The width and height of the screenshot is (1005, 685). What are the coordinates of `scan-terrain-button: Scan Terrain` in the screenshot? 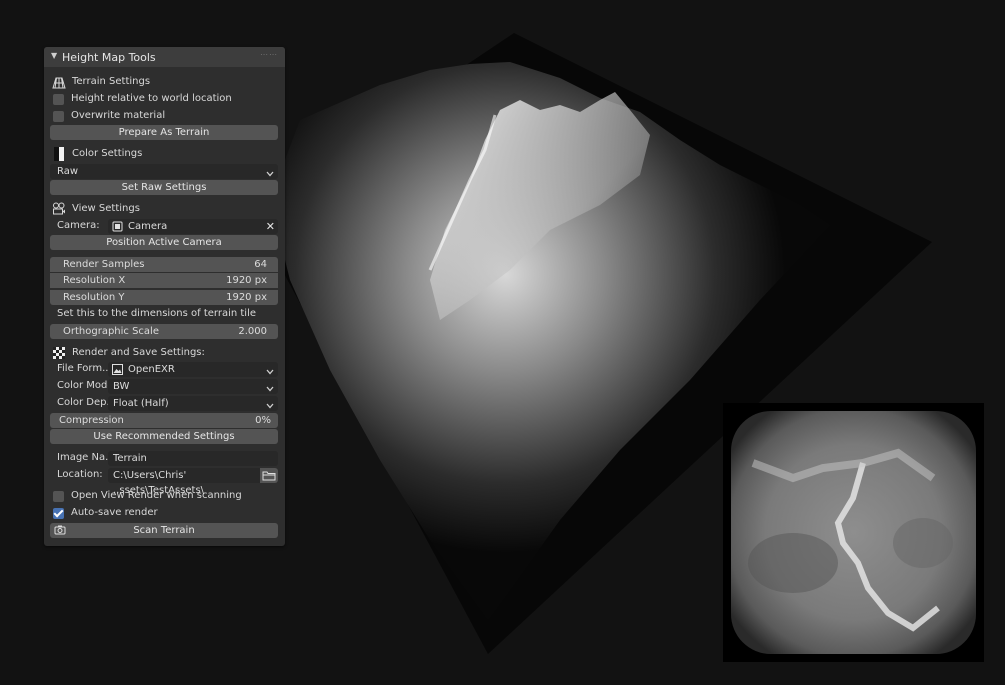 It's located at (164, 530).